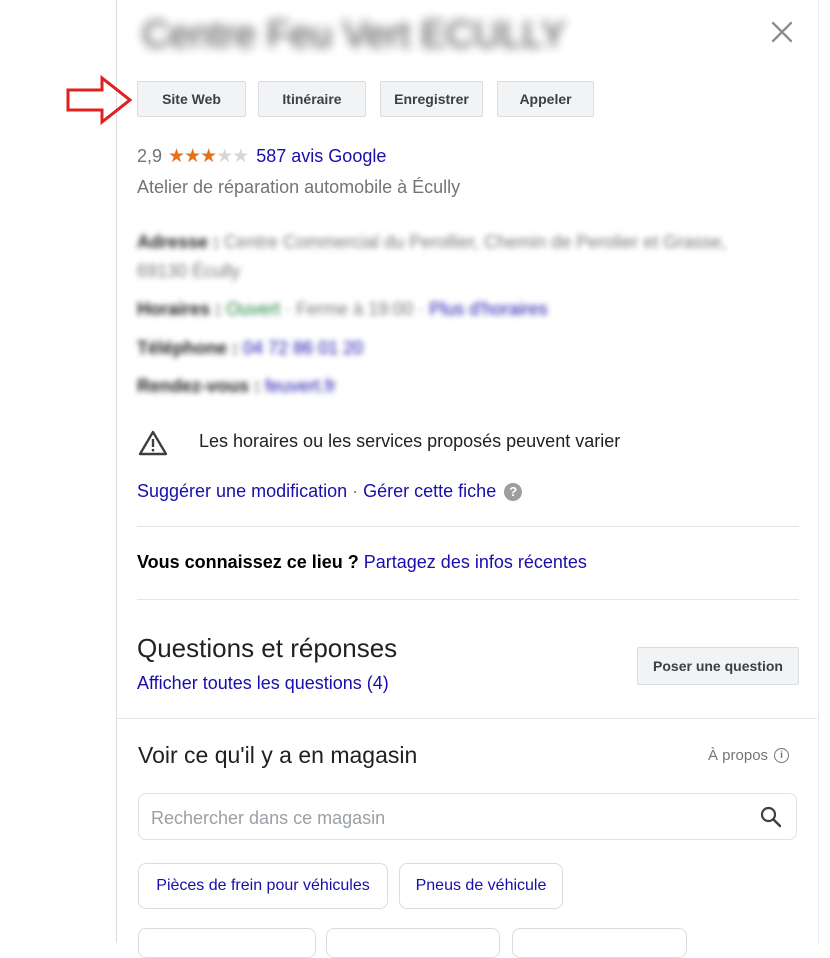  What do you see at coordinates (267, 648) in the screenshot?
I see `qa-title: Questions et réponses` at bounding box center [267, 648].